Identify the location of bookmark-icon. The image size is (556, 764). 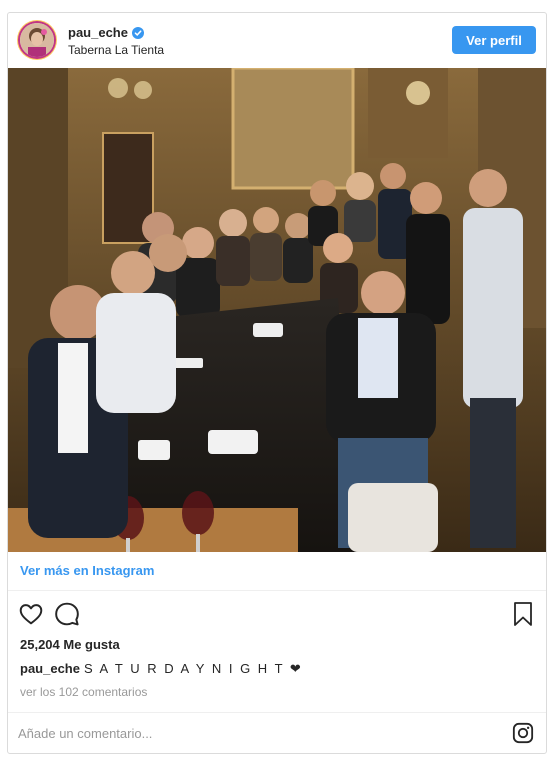
(523, 614).